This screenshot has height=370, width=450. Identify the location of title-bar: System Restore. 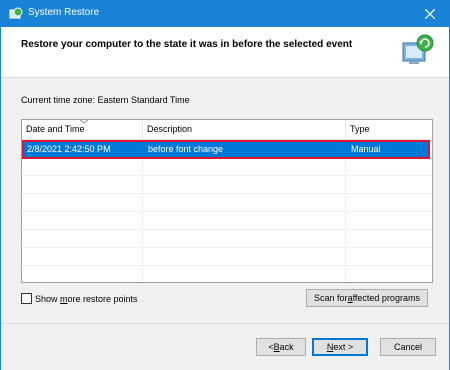
(225, 14).